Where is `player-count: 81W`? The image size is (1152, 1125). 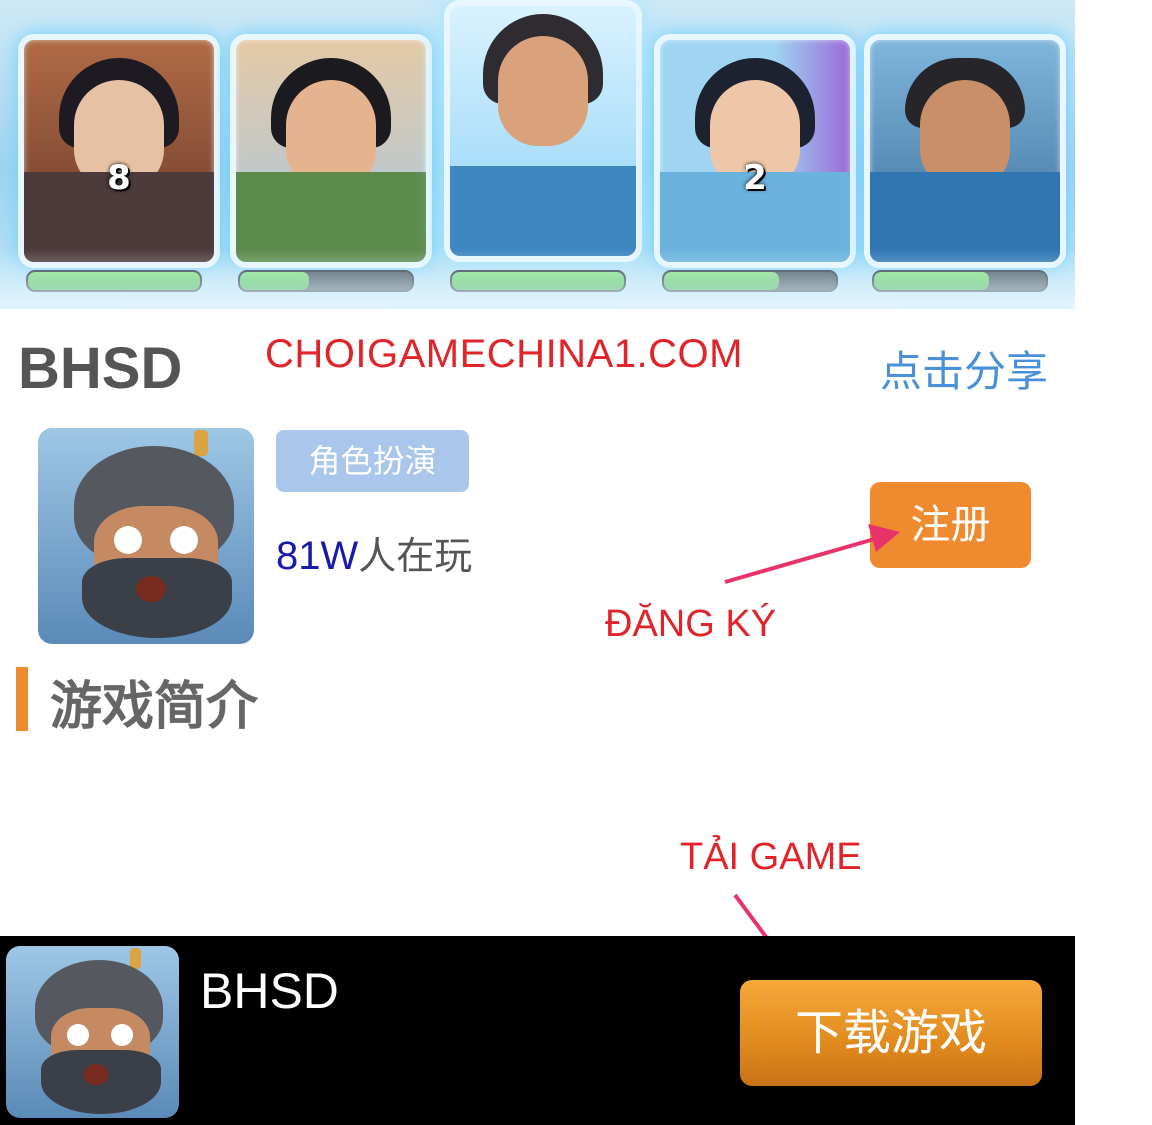 player-count: 81W is located at coordinates (317, 556).